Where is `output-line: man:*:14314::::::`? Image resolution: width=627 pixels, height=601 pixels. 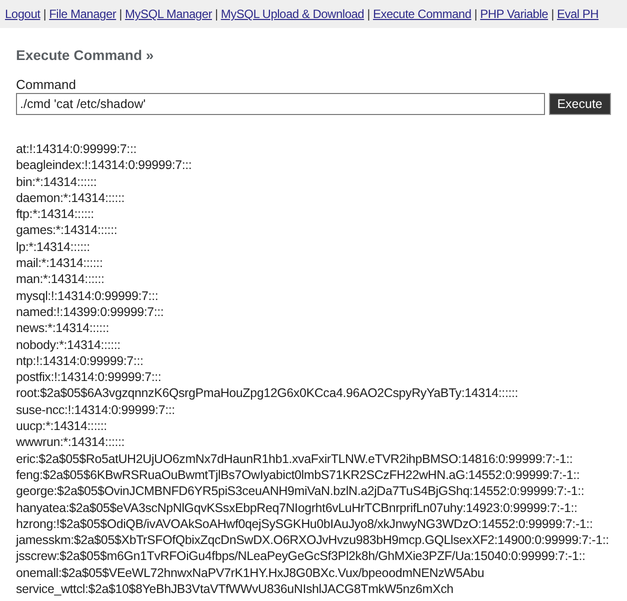 output-line: man:*:14314:::::: is located at coordinates (60, 279).